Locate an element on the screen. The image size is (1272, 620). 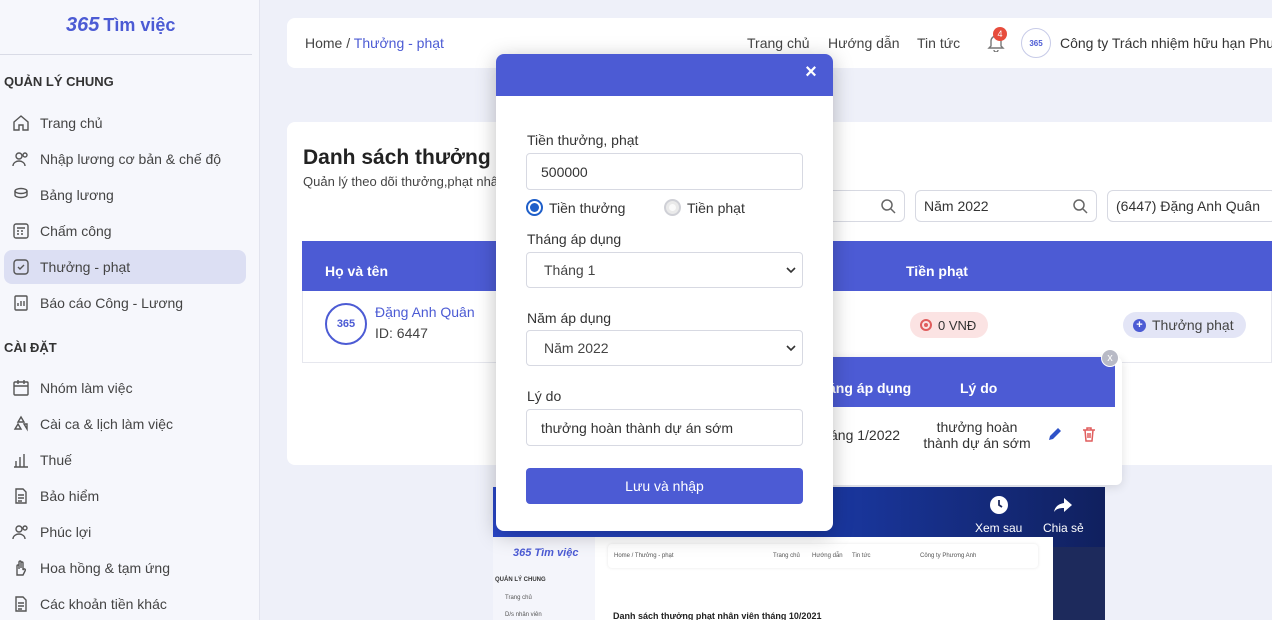
reason-input is located at coordinates (664, 427).